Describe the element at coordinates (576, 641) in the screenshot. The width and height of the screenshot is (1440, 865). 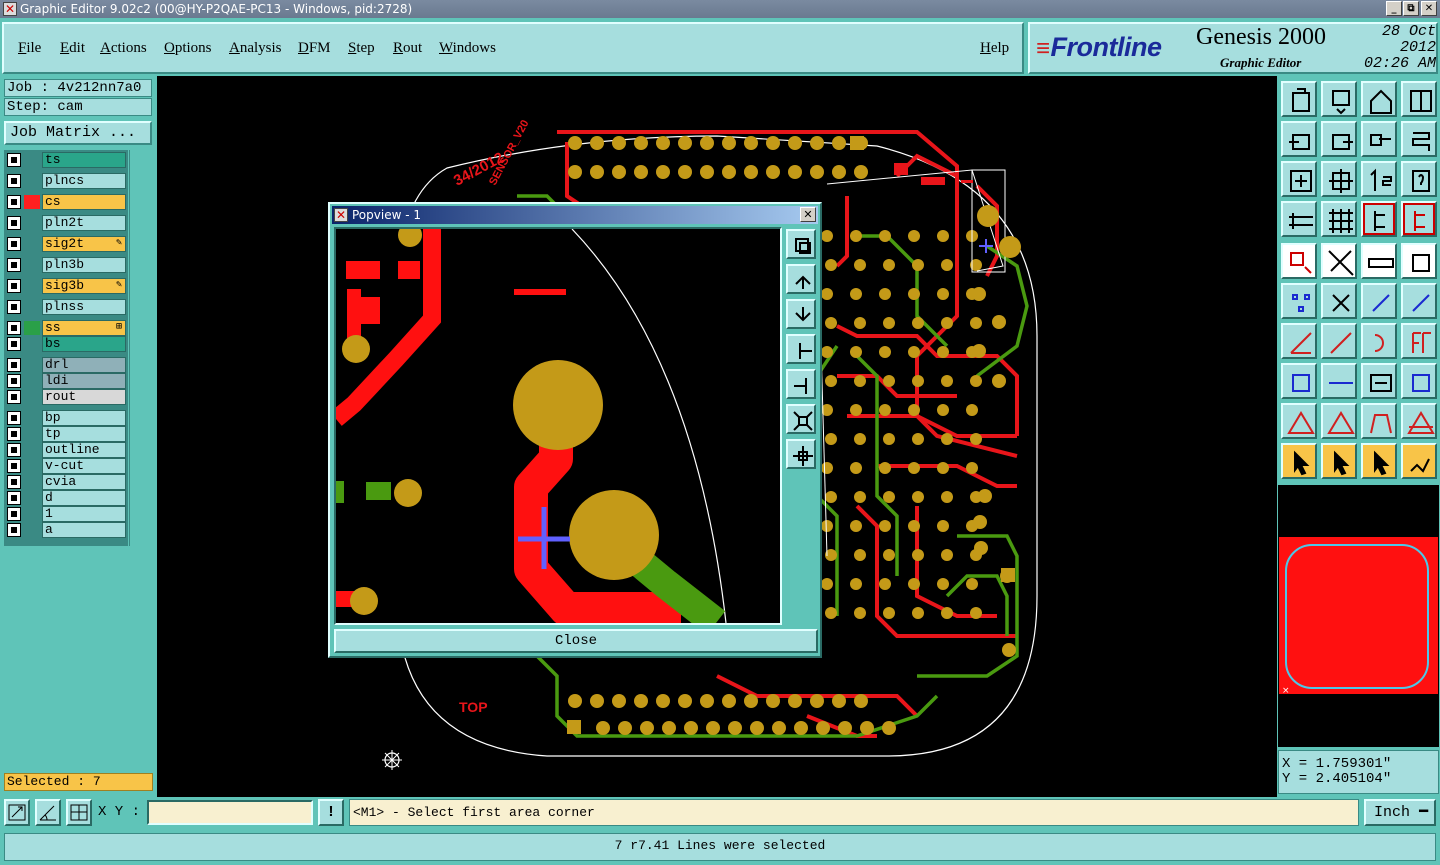
I see `popview-close-button: Close` at that location.